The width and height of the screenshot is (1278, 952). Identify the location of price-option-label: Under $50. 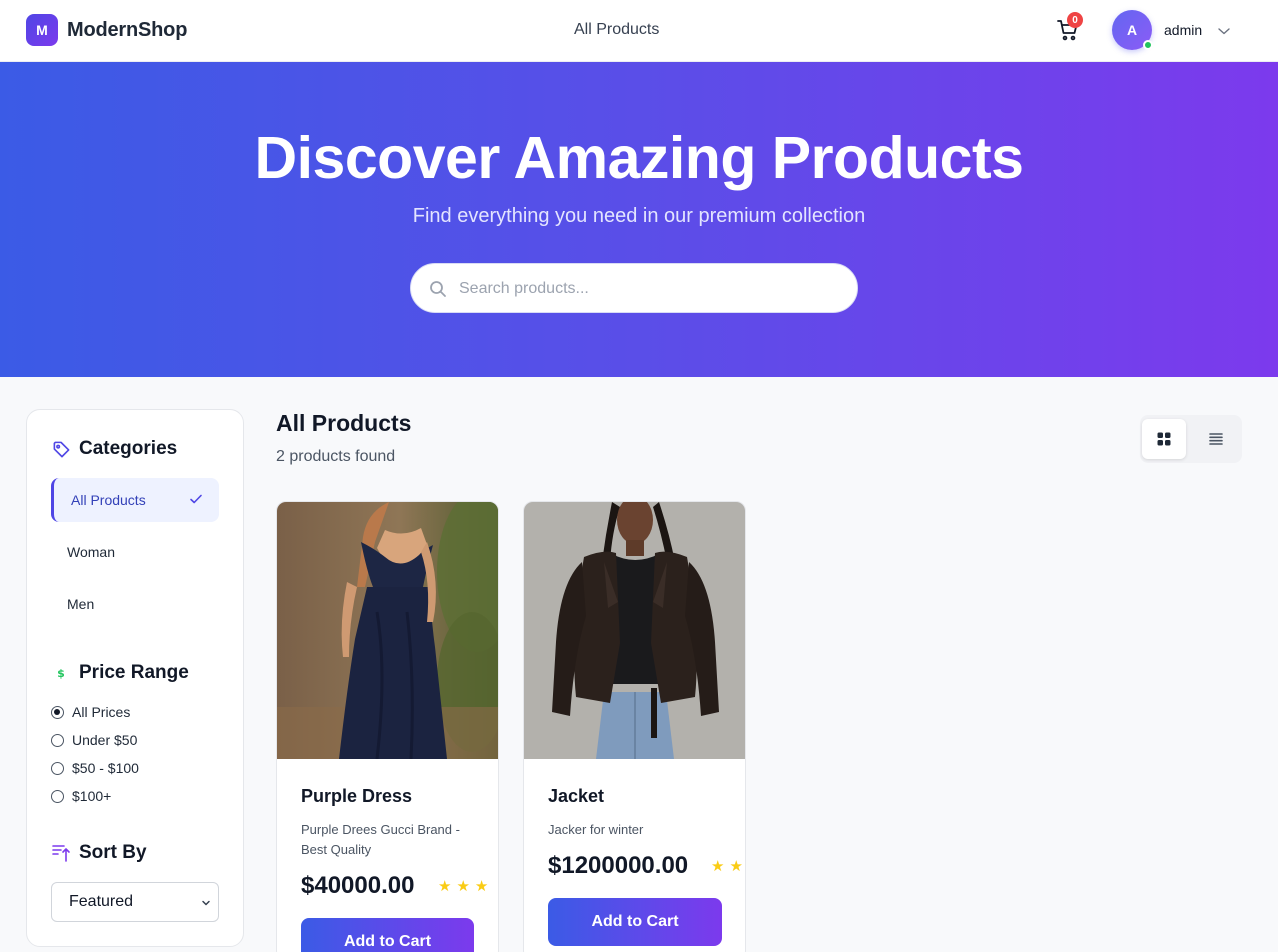
(105, 740).